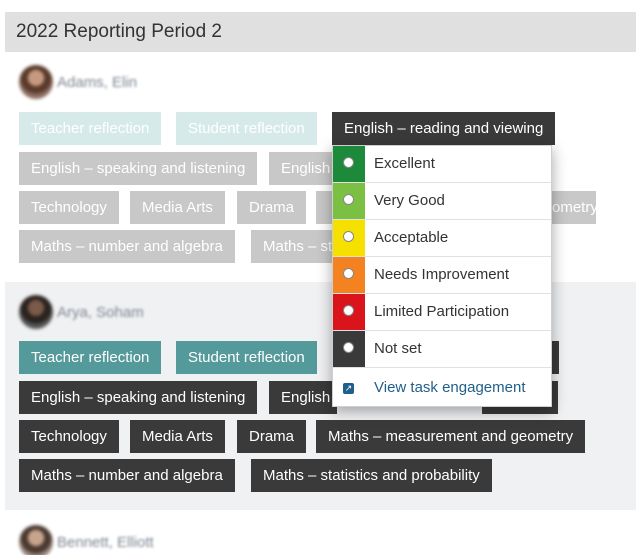 Image resolution: width=636 pixels, height=555 pixels. Describe the element at coordinates (444, 128) in the screenshot. I see `english-reading-tag: English – reading and viewing` at that location.